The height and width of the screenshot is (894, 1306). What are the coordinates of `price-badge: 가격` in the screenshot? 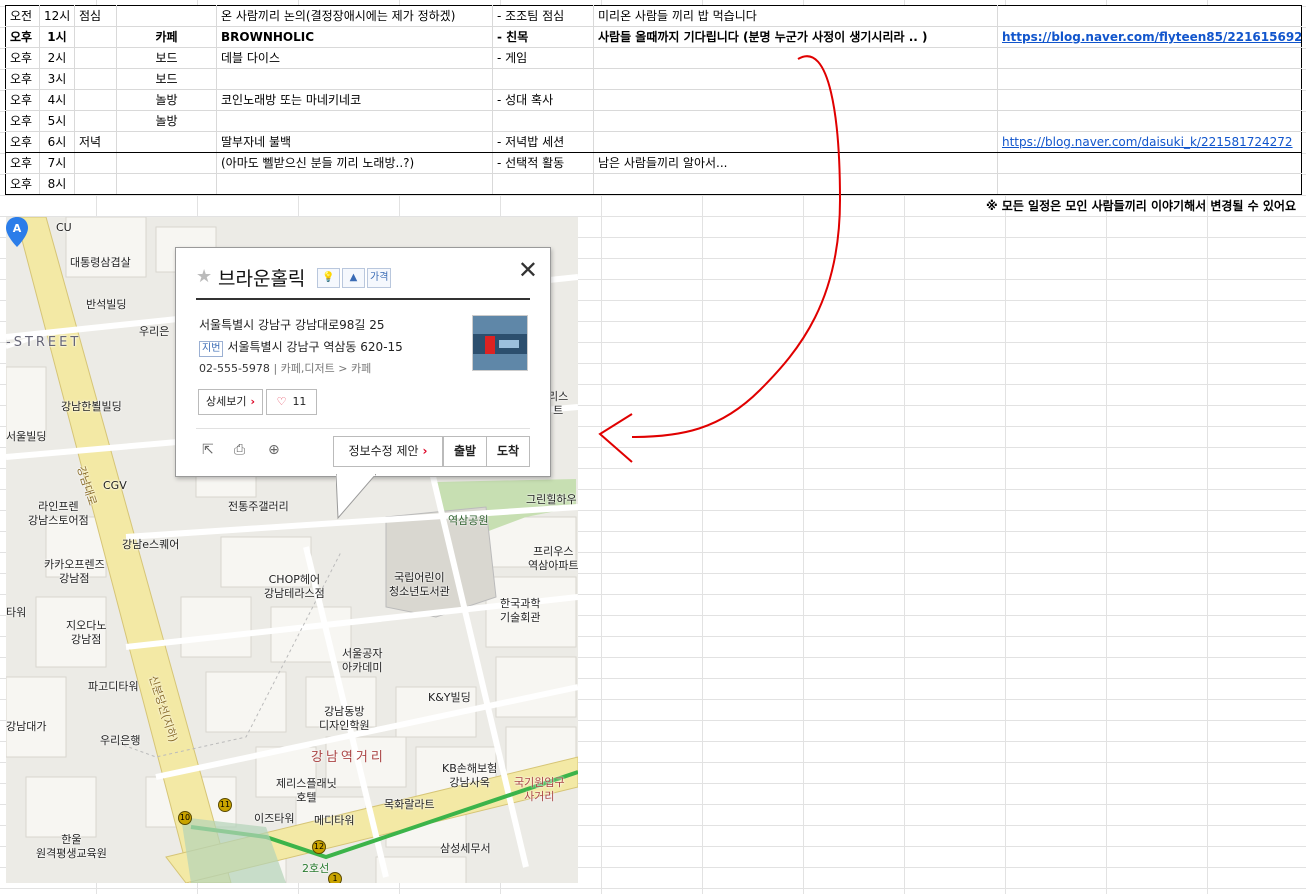 It's located at (379, 278).